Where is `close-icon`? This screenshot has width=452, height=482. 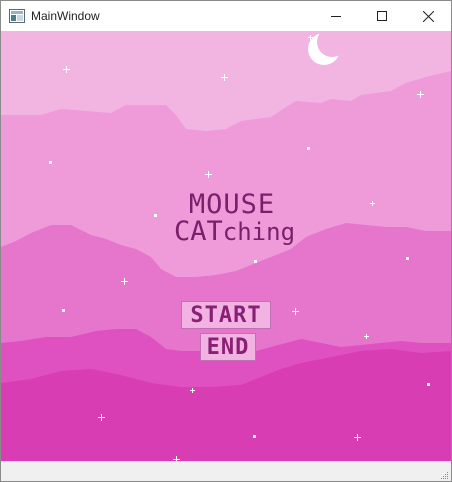
close-icon is located at coordinates (428, 16).